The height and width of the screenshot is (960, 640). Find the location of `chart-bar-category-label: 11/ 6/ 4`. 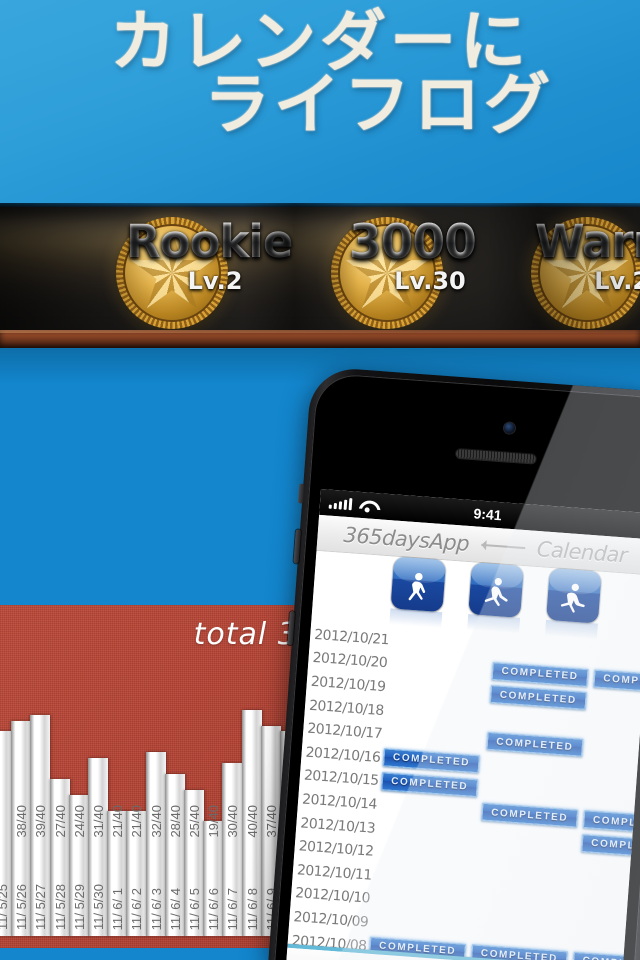

chart-bar-category-label: 11/ 6/ 4 is located at coordinates (175, 908).